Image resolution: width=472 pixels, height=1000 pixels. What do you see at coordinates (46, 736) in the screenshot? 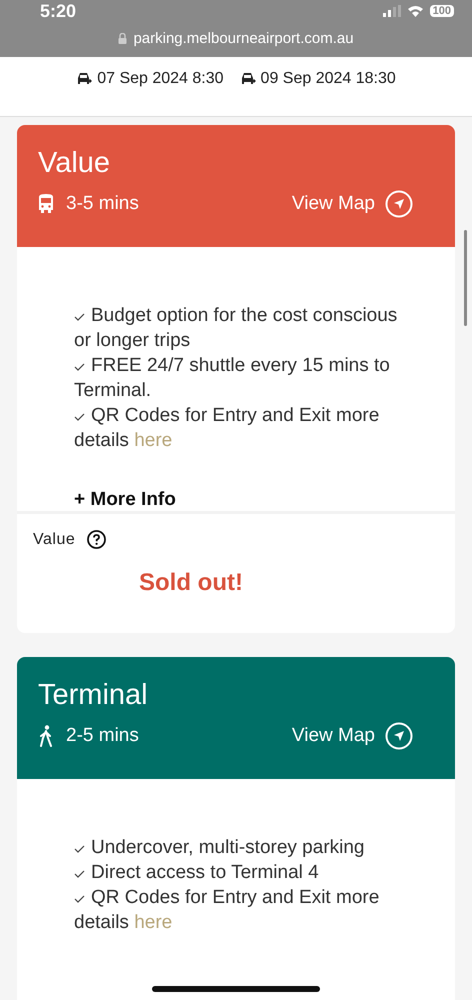
I see `walking-person-icon` at bounding box center [46, 736].